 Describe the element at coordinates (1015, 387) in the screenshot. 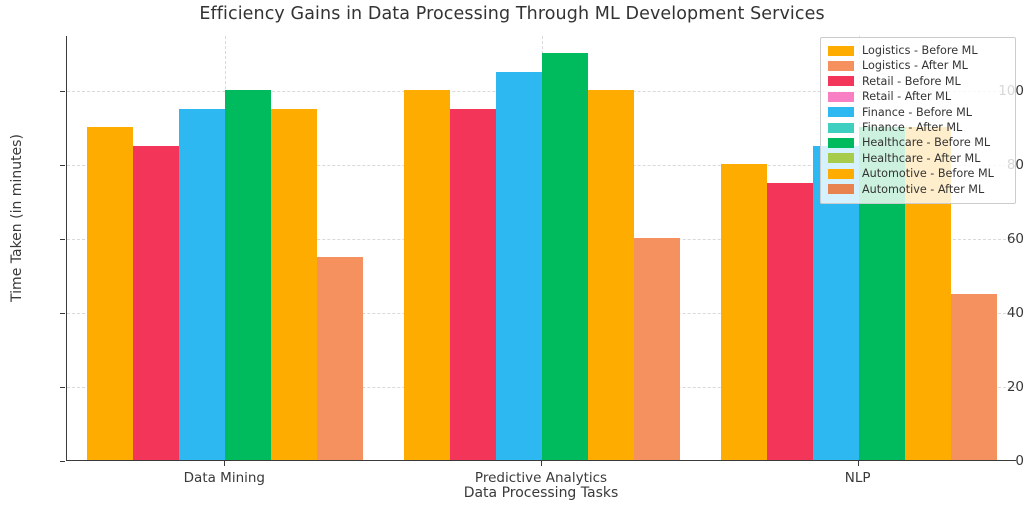

I see `y-tick-label: 20` at that location.